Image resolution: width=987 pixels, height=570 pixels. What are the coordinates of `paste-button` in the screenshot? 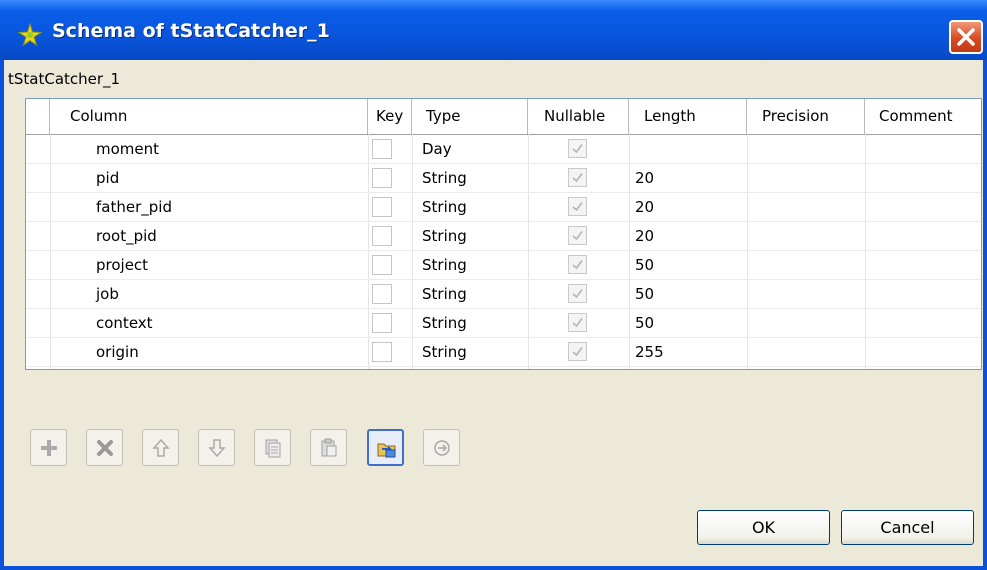 It's located at (328, 447).